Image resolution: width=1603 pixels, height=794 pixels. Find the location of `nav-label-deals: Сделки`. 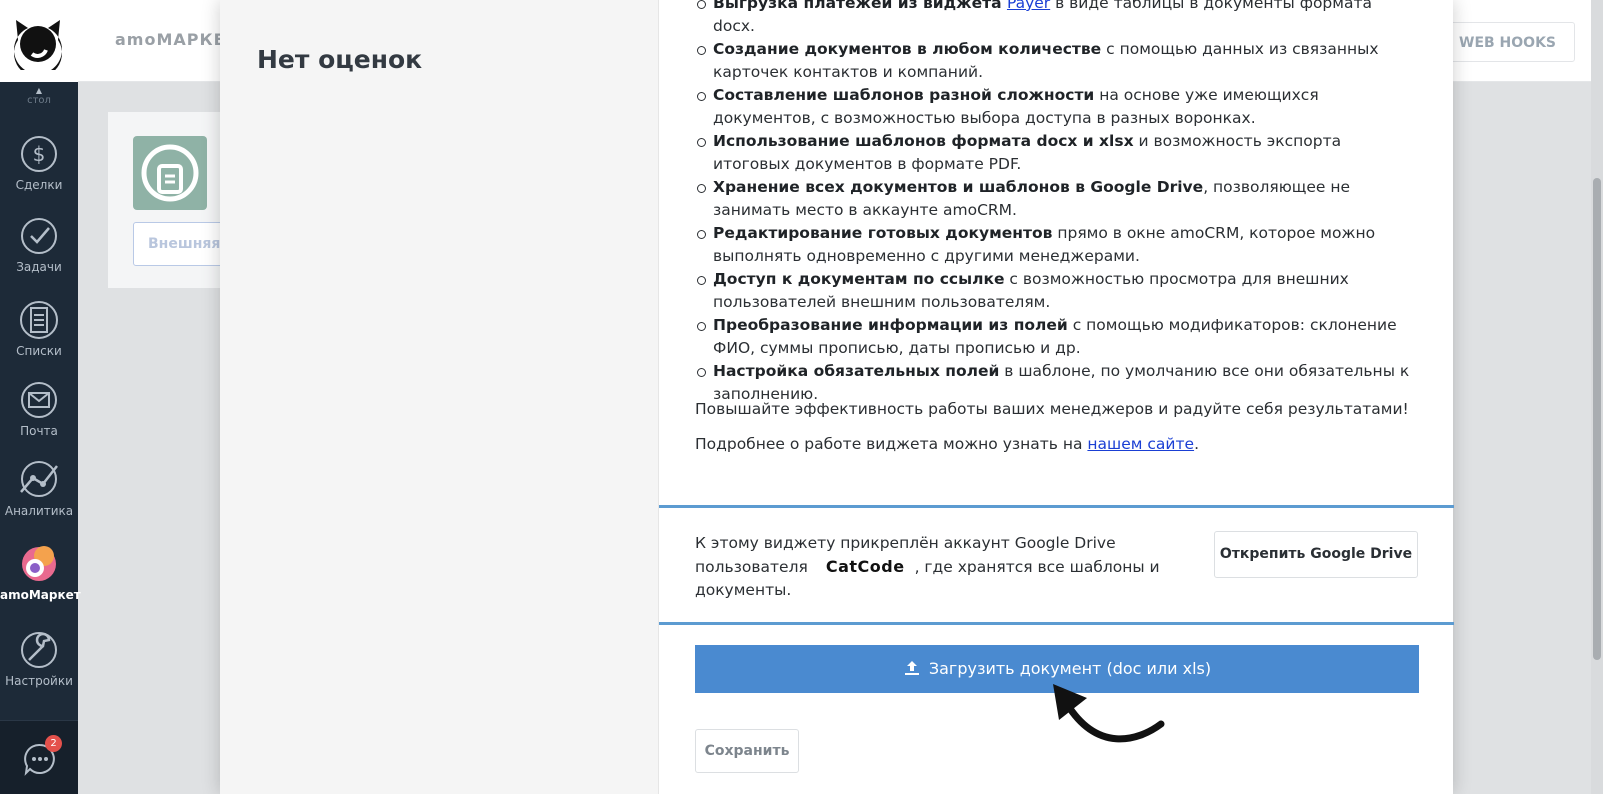

nav-label-deals: Сделки is located at coordinates (39, 185).